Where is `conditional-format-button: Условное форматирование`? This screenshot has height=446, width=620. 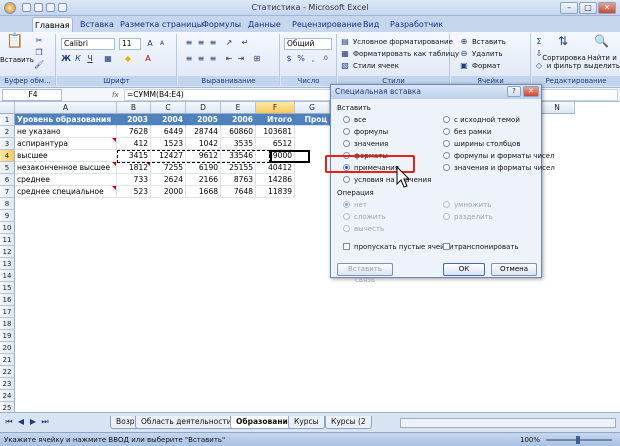 conditional-format-button: Условное форматирование is located at coordinates (403, 42).